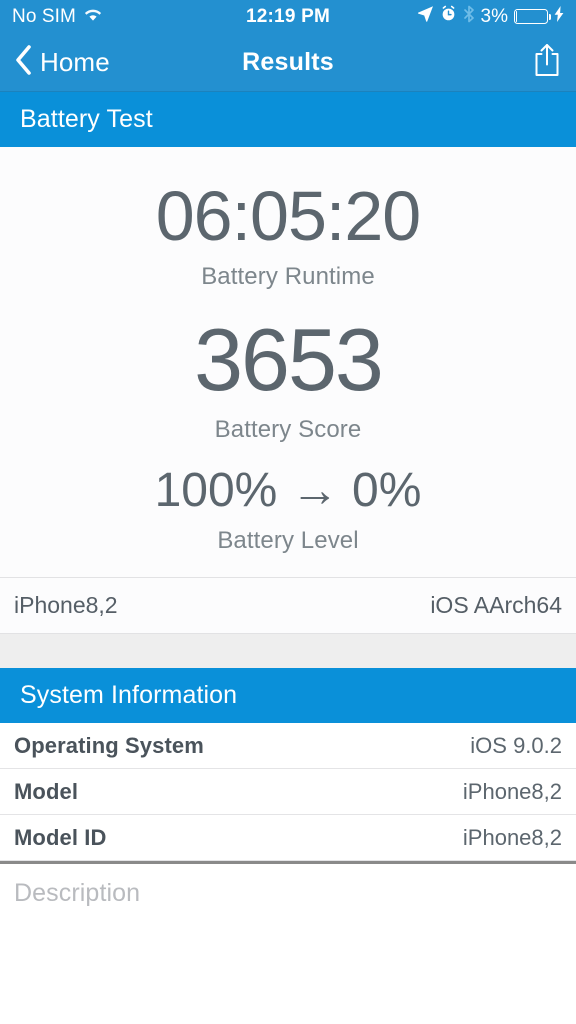 This screenshot has height=1024, width=576. What do you see at coordinates (60, 837) in the screenshot?
I see `info-label-model-id: Model ID` at bounding box center [60, 837].